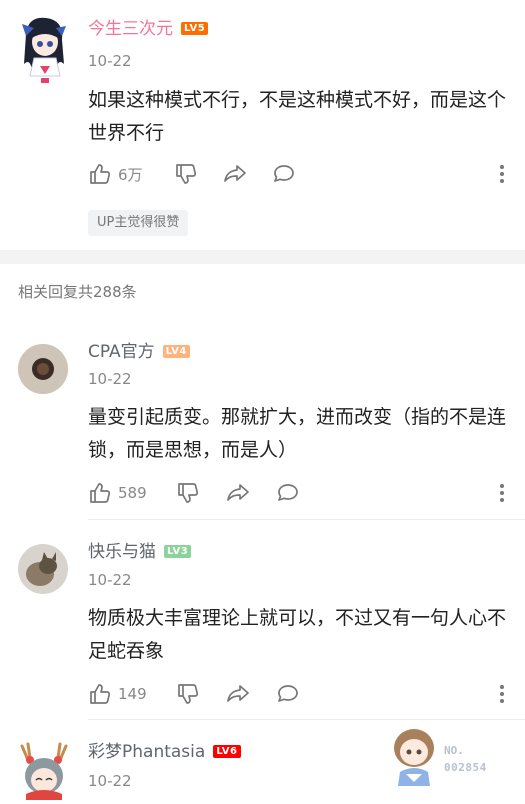  What do you see at coordinates (262, 257) in the screenshot?
I see `section-separator` at bounding box center [262, 257].